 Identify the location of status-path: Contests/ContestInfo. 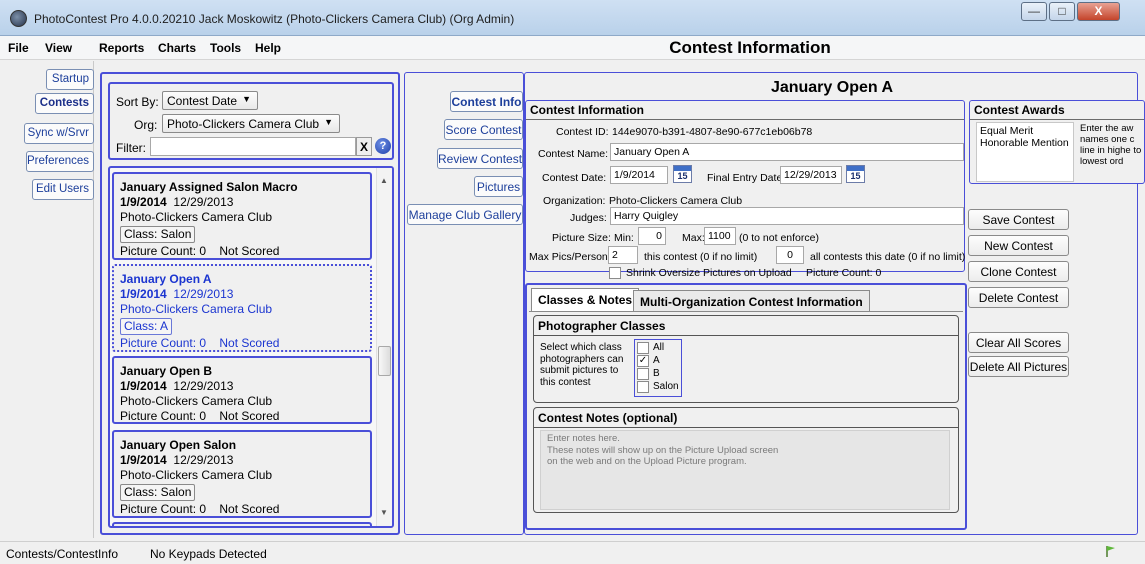
(62, 554).